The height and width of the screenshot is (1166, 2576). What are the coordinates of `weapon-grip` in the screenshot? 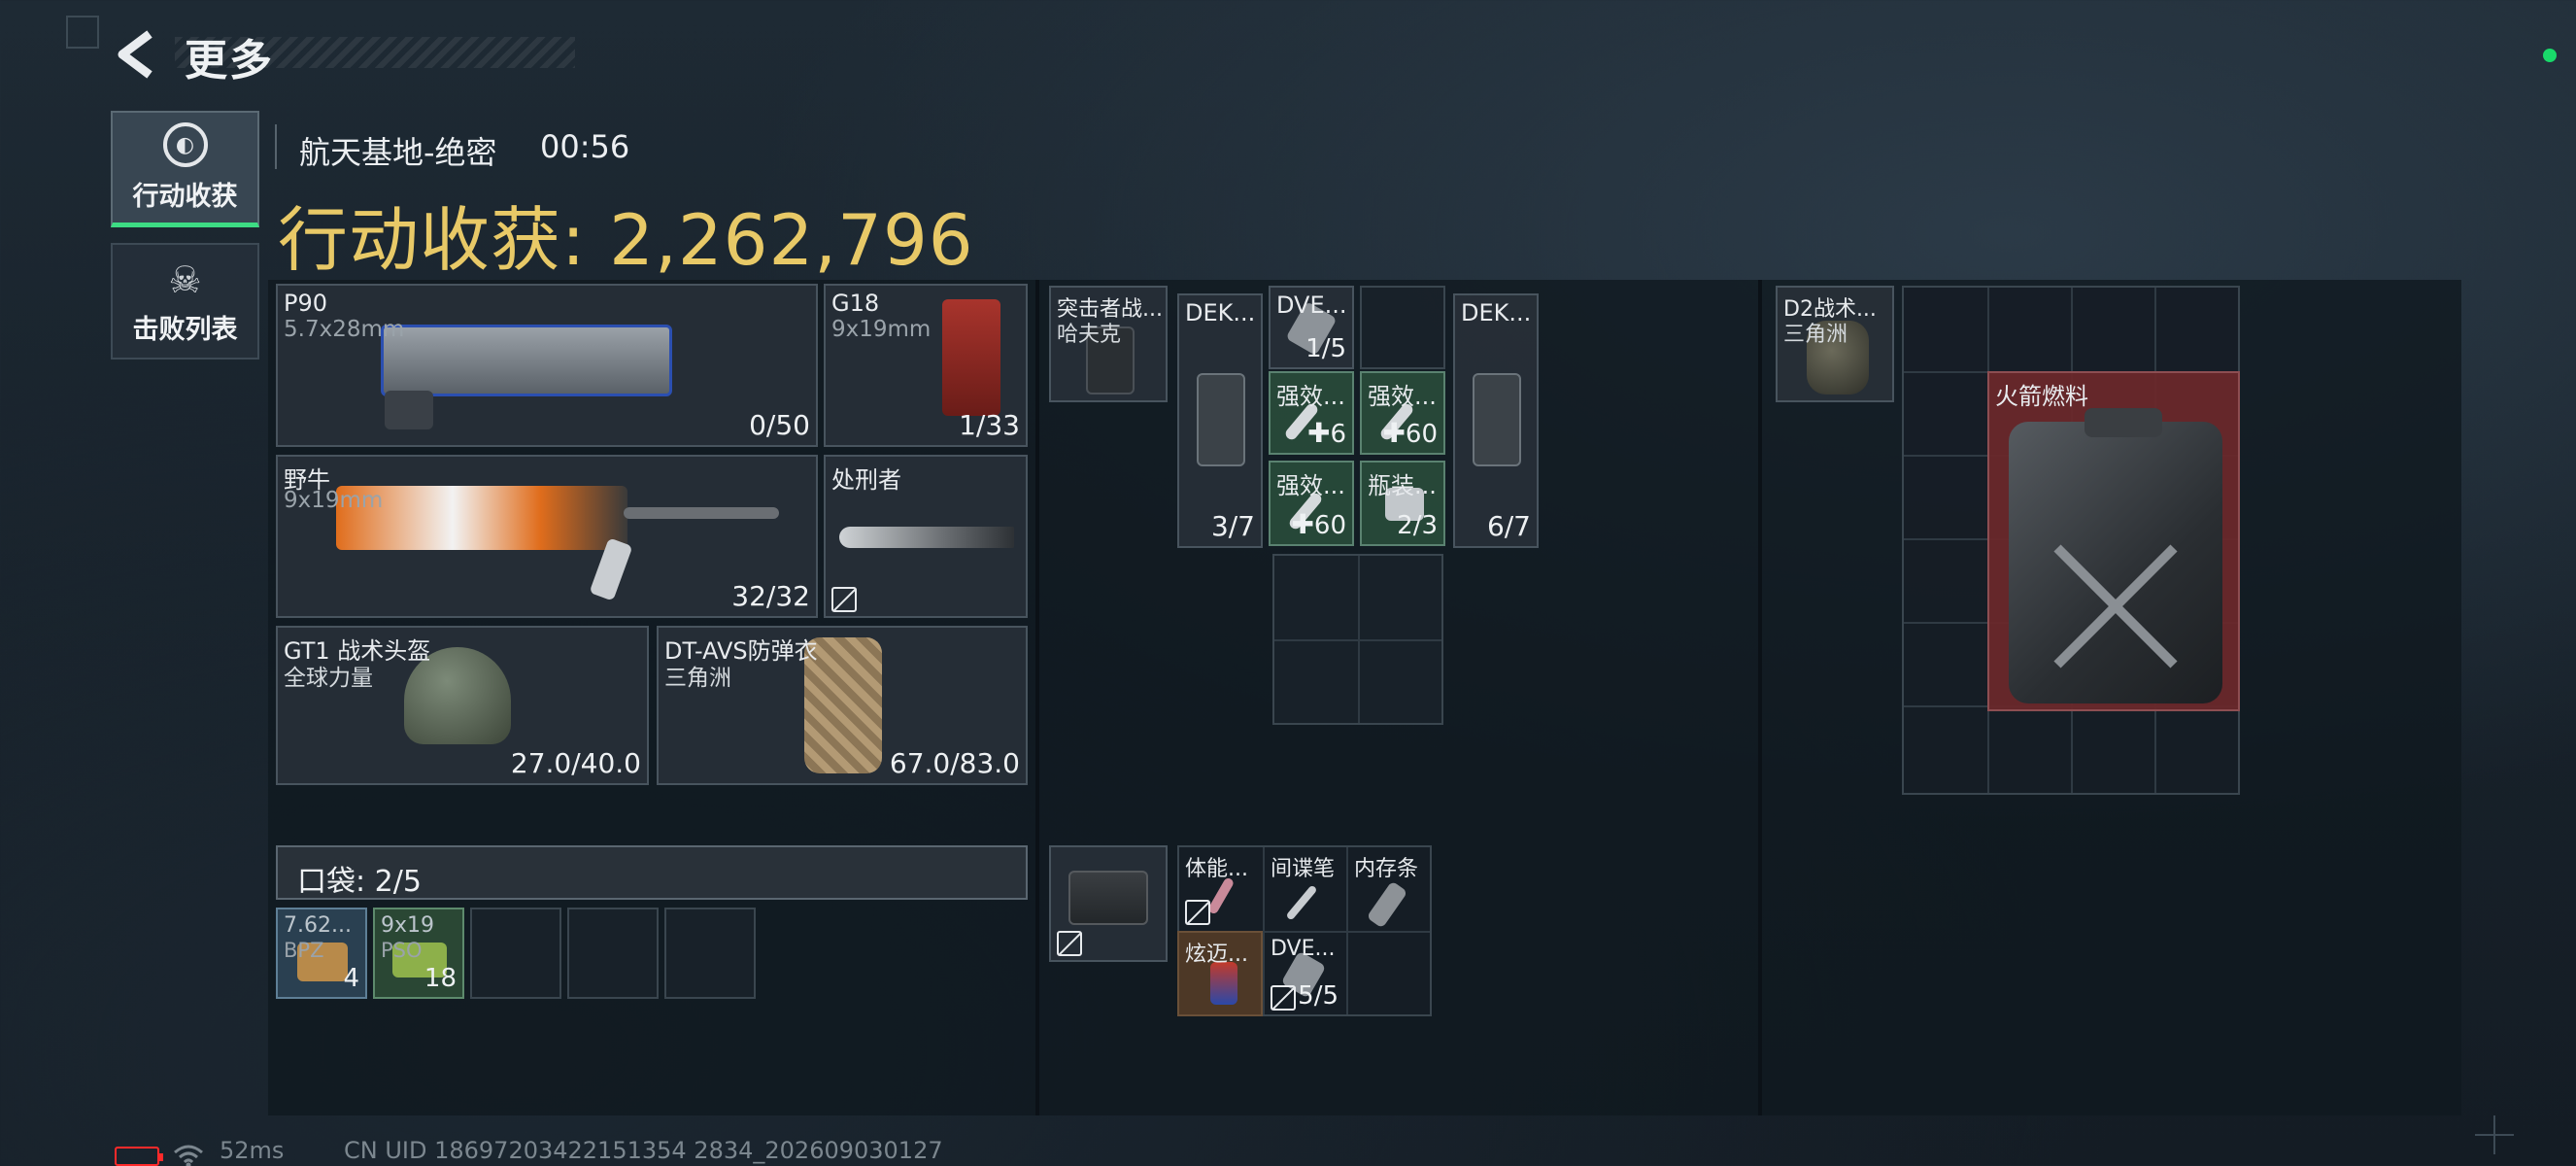 It's located at (409, 410).